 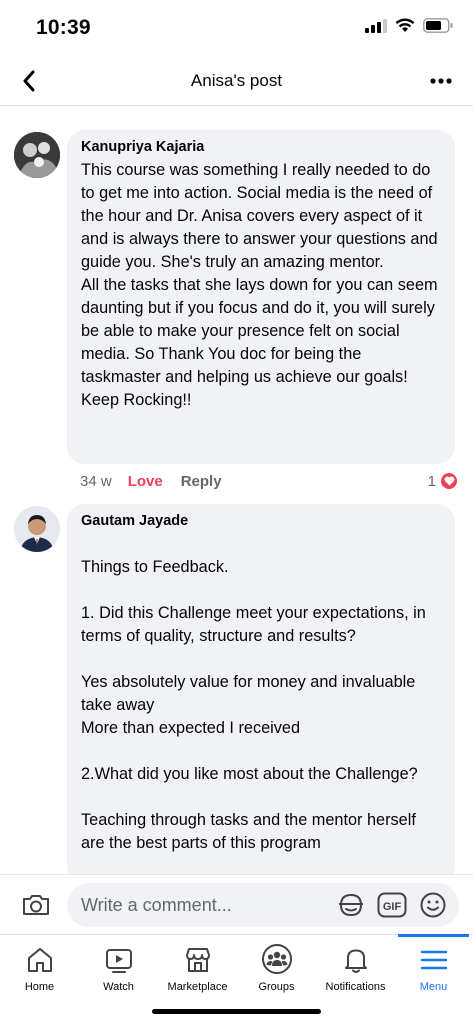 What do you see at coordinates (431, 481) in the screenshot?
I see `reaction-count-value: 1` at bounding box center [431, 481].